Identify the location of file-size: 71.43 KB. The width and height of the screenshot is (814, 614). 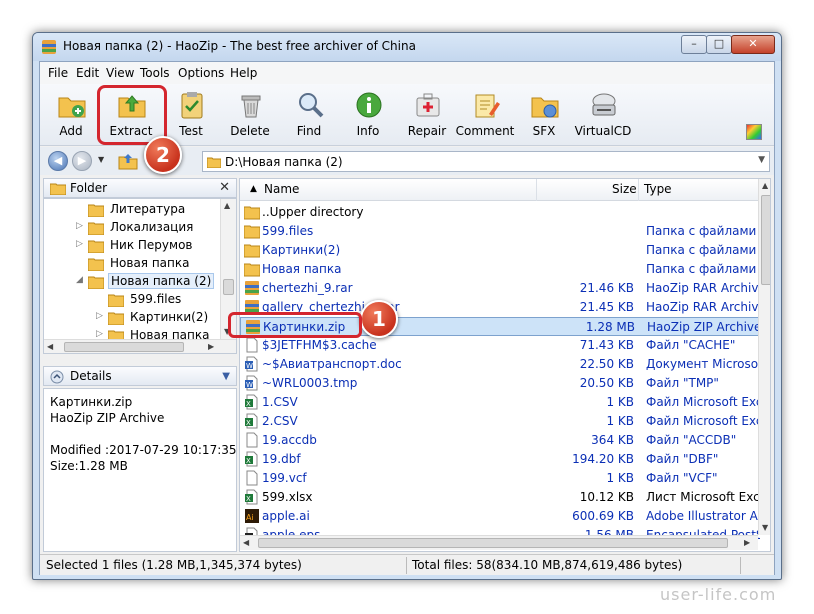
(606, 345).